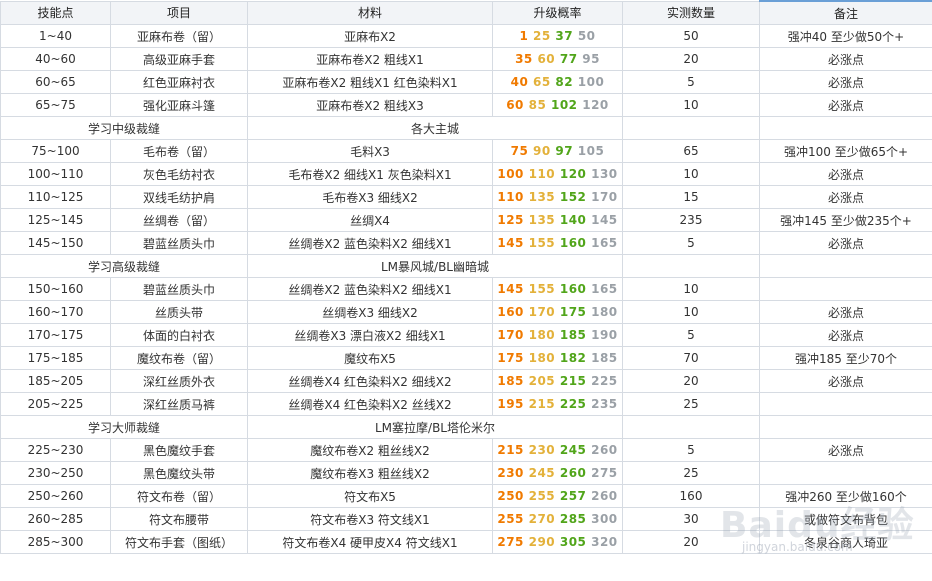 This screenshot has height=581, width=932. I want to click on rate-gray: 165, so click(604, 243).